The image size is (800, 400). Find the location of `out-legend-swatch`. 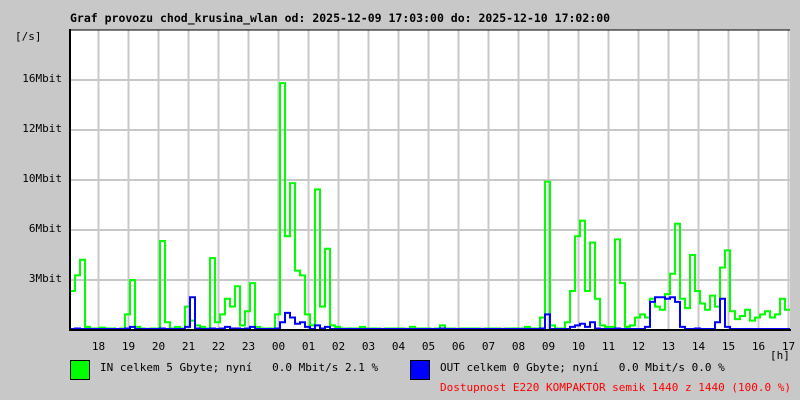

out-legend-swatch is located at coordinates (420, 370).